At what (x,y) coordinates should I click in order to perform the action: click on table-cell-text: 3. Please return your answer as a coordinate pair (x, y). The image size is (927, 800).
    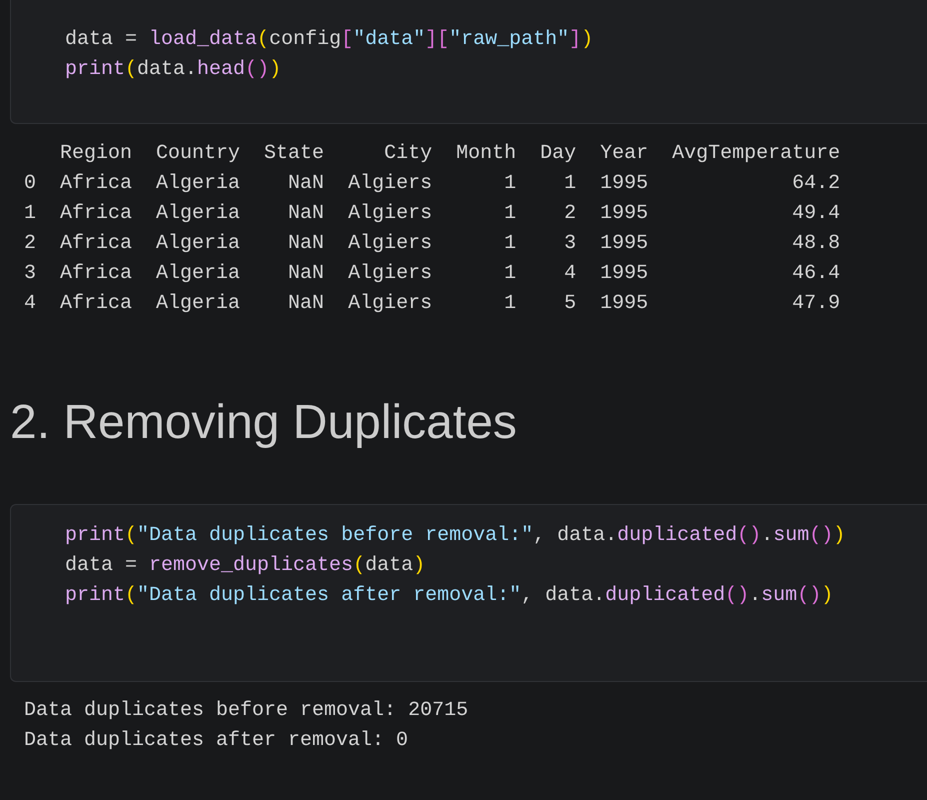
    Looking at the image, I should click on (569, 244).